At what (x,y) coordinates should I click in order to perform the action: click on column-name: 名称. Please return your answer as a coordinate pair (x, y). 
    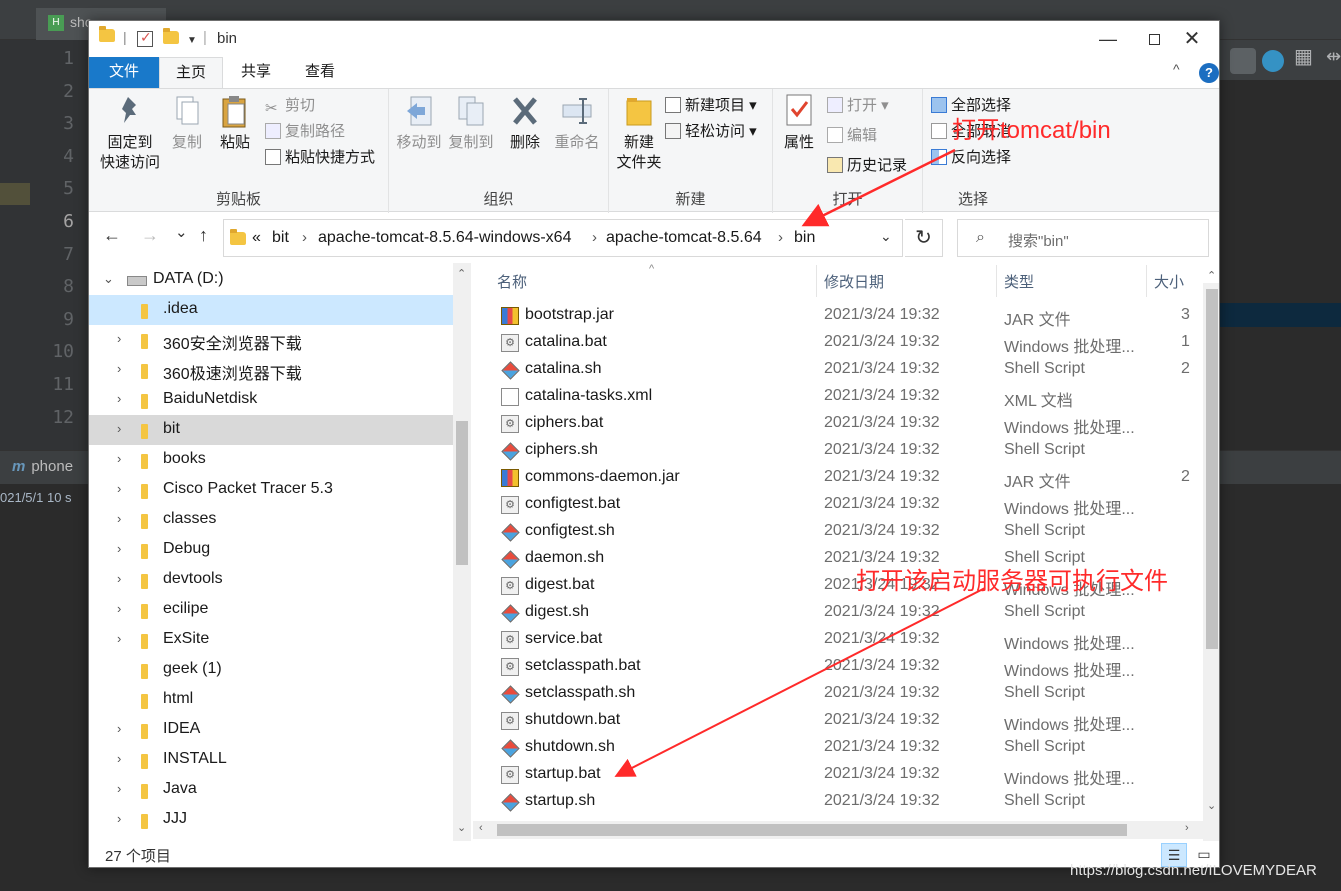
    Looking at the image, I should click on (512, 281).